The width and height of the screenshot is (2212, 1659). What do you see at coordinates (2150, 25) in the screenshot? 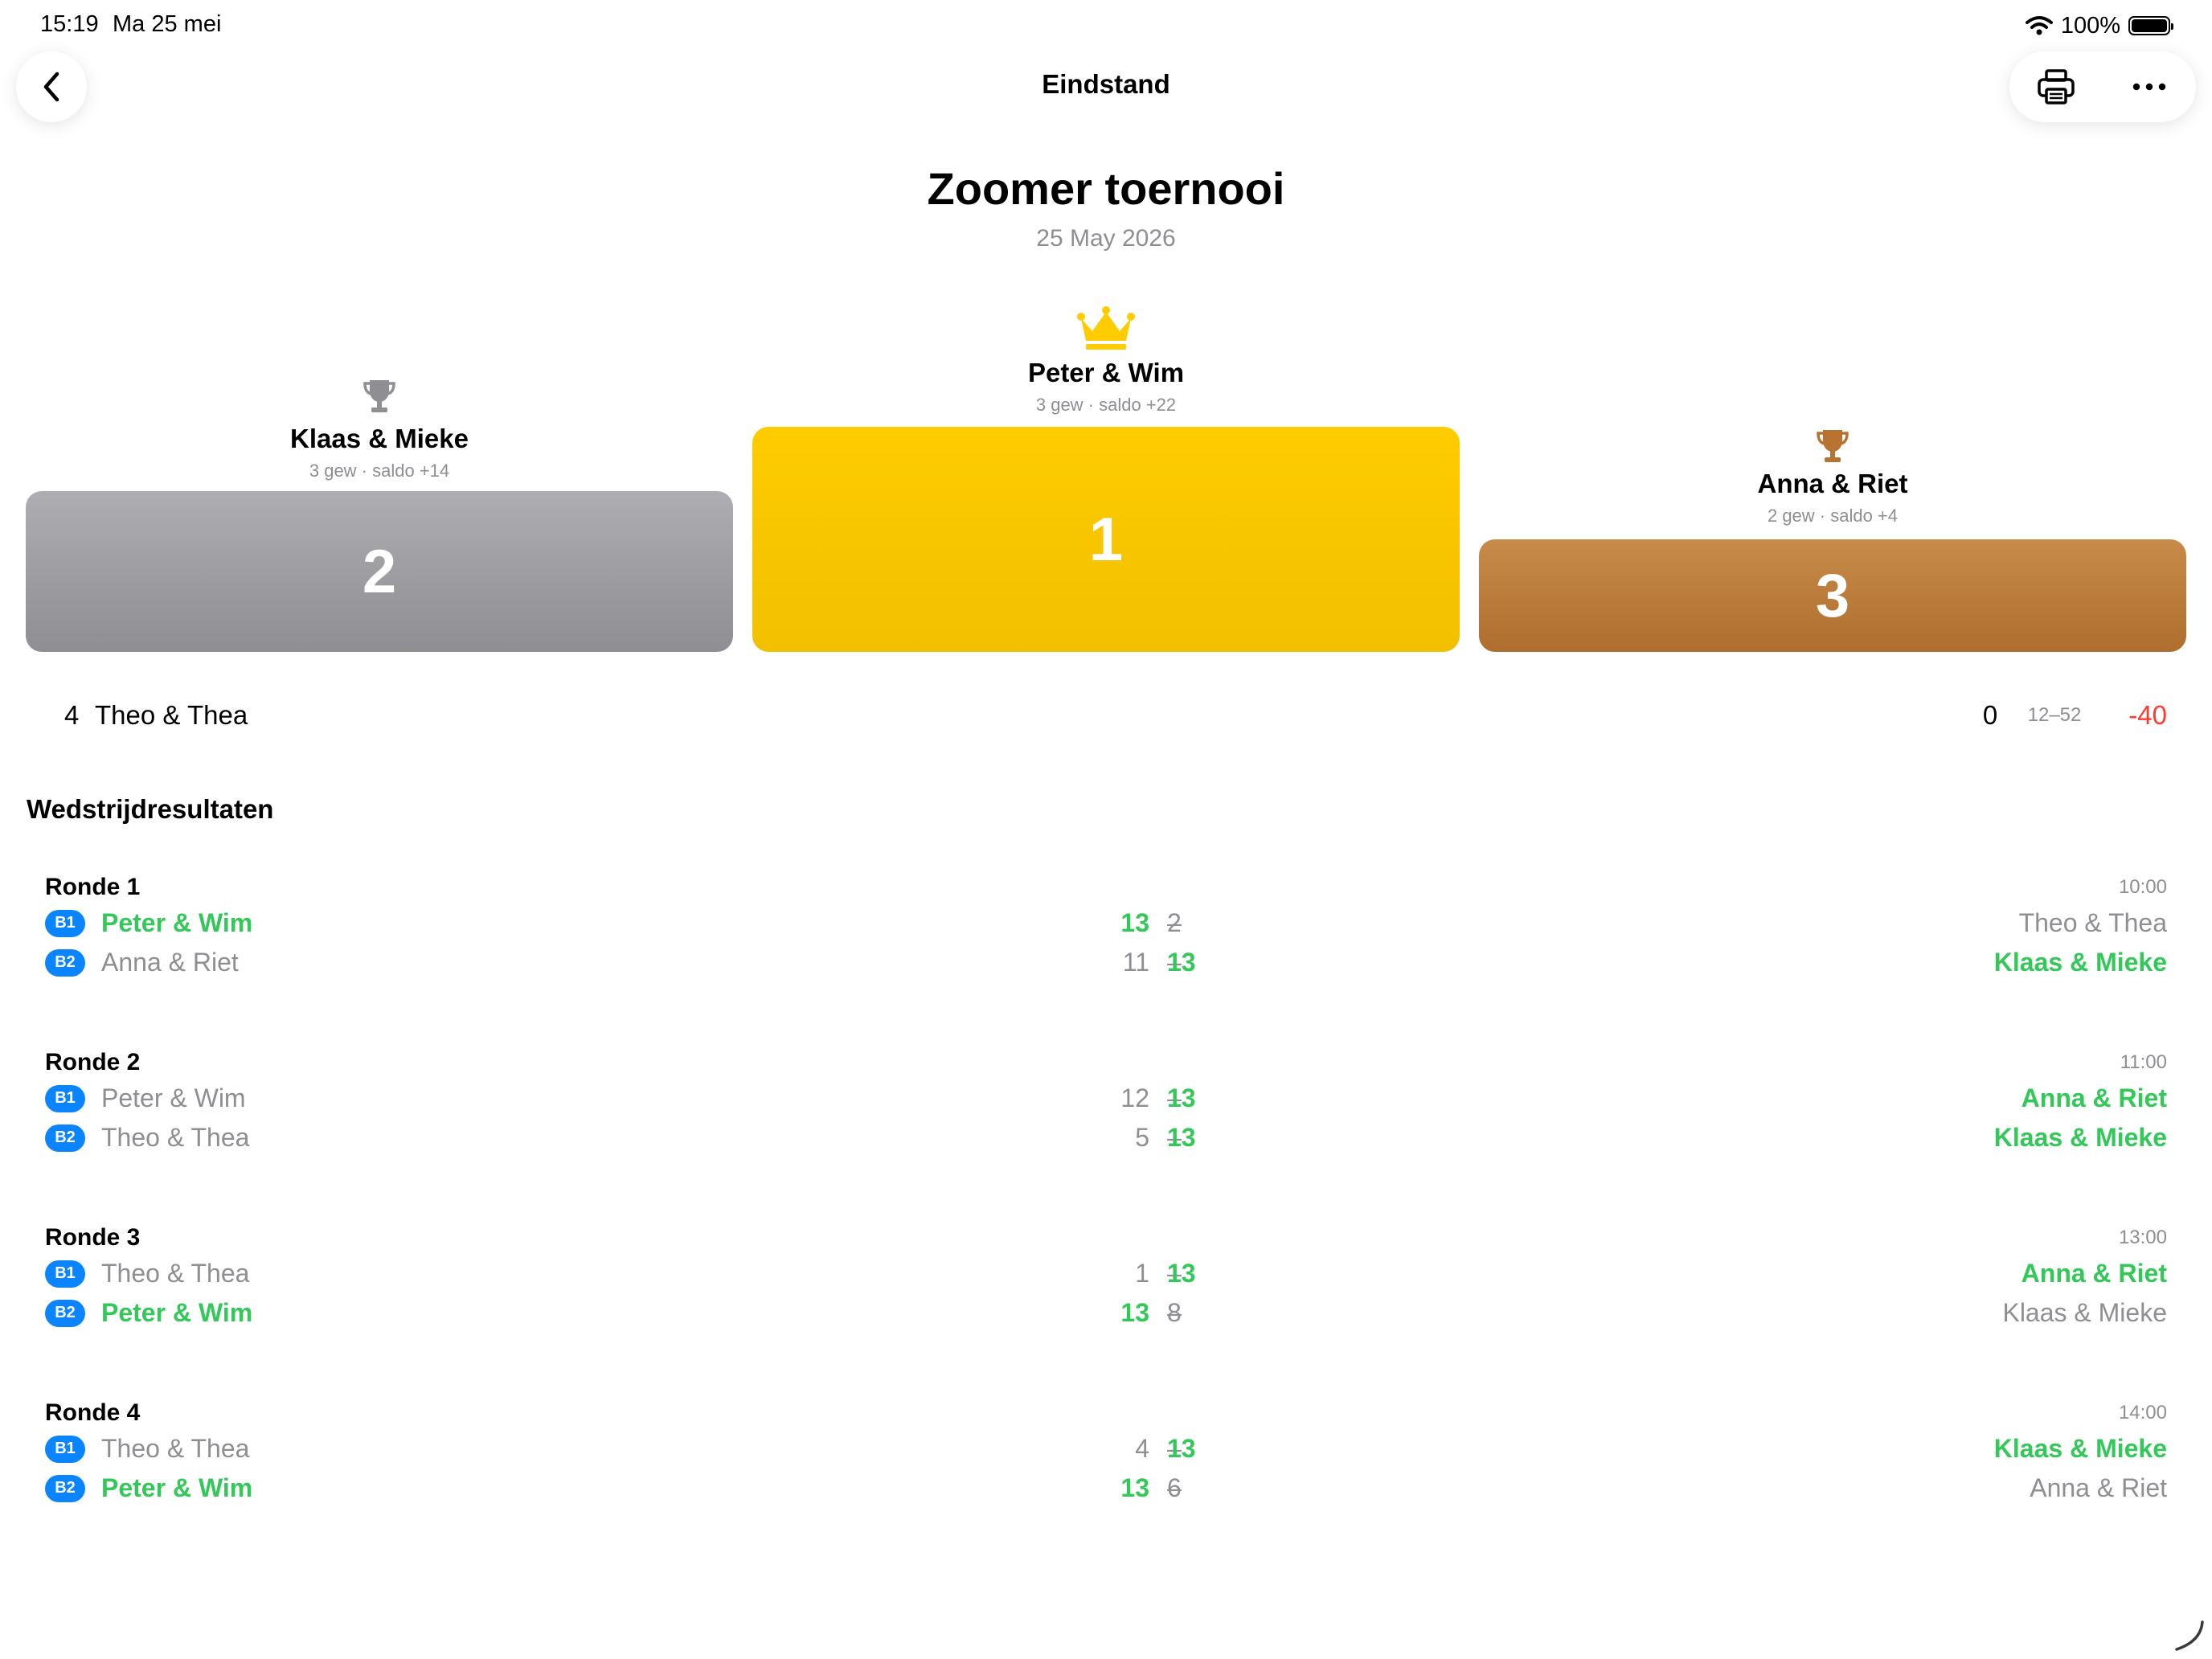
I see `battery-icon` at bounding box center [2150, 25].